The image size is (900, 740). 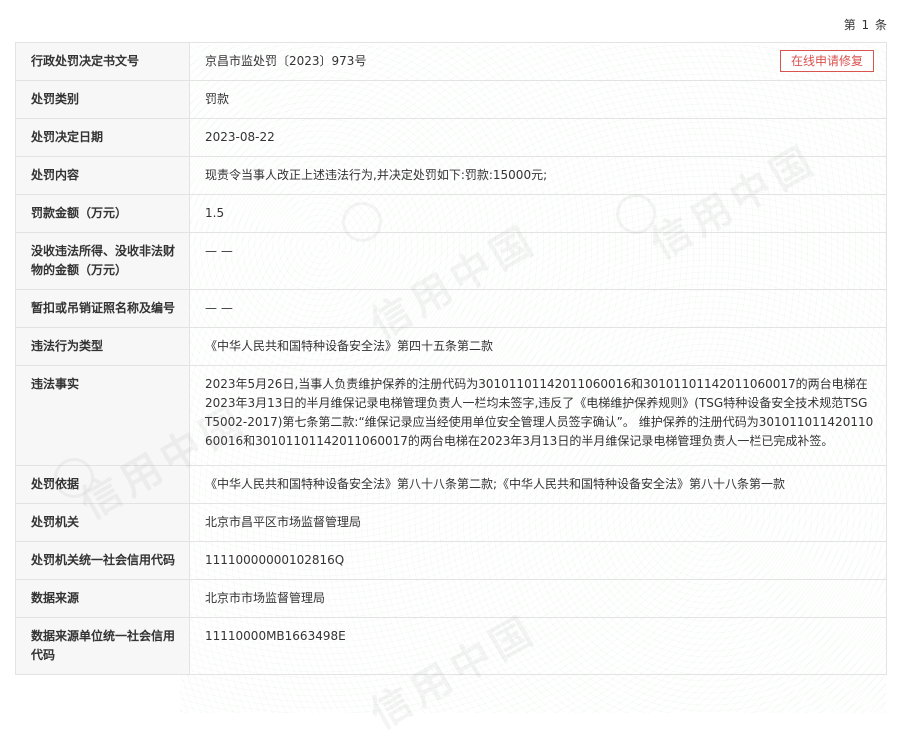 I want to click on row-label: 处罚类别, so click(x=102, y=99).